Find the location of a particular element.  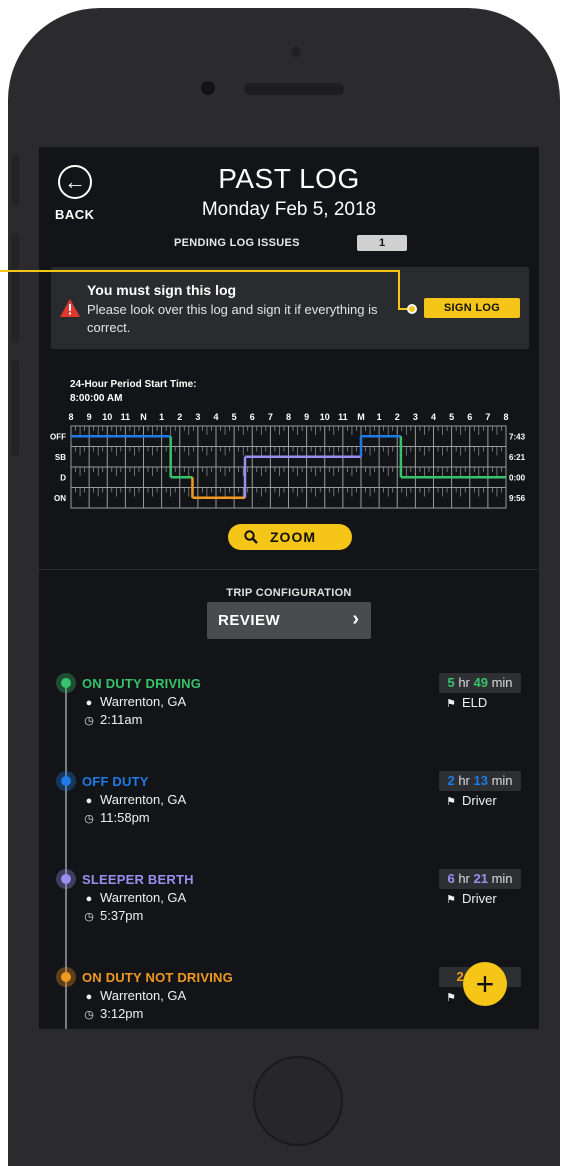

period-start-label: 24-Hour Period Start Time: is located at coordinates (133, 384).